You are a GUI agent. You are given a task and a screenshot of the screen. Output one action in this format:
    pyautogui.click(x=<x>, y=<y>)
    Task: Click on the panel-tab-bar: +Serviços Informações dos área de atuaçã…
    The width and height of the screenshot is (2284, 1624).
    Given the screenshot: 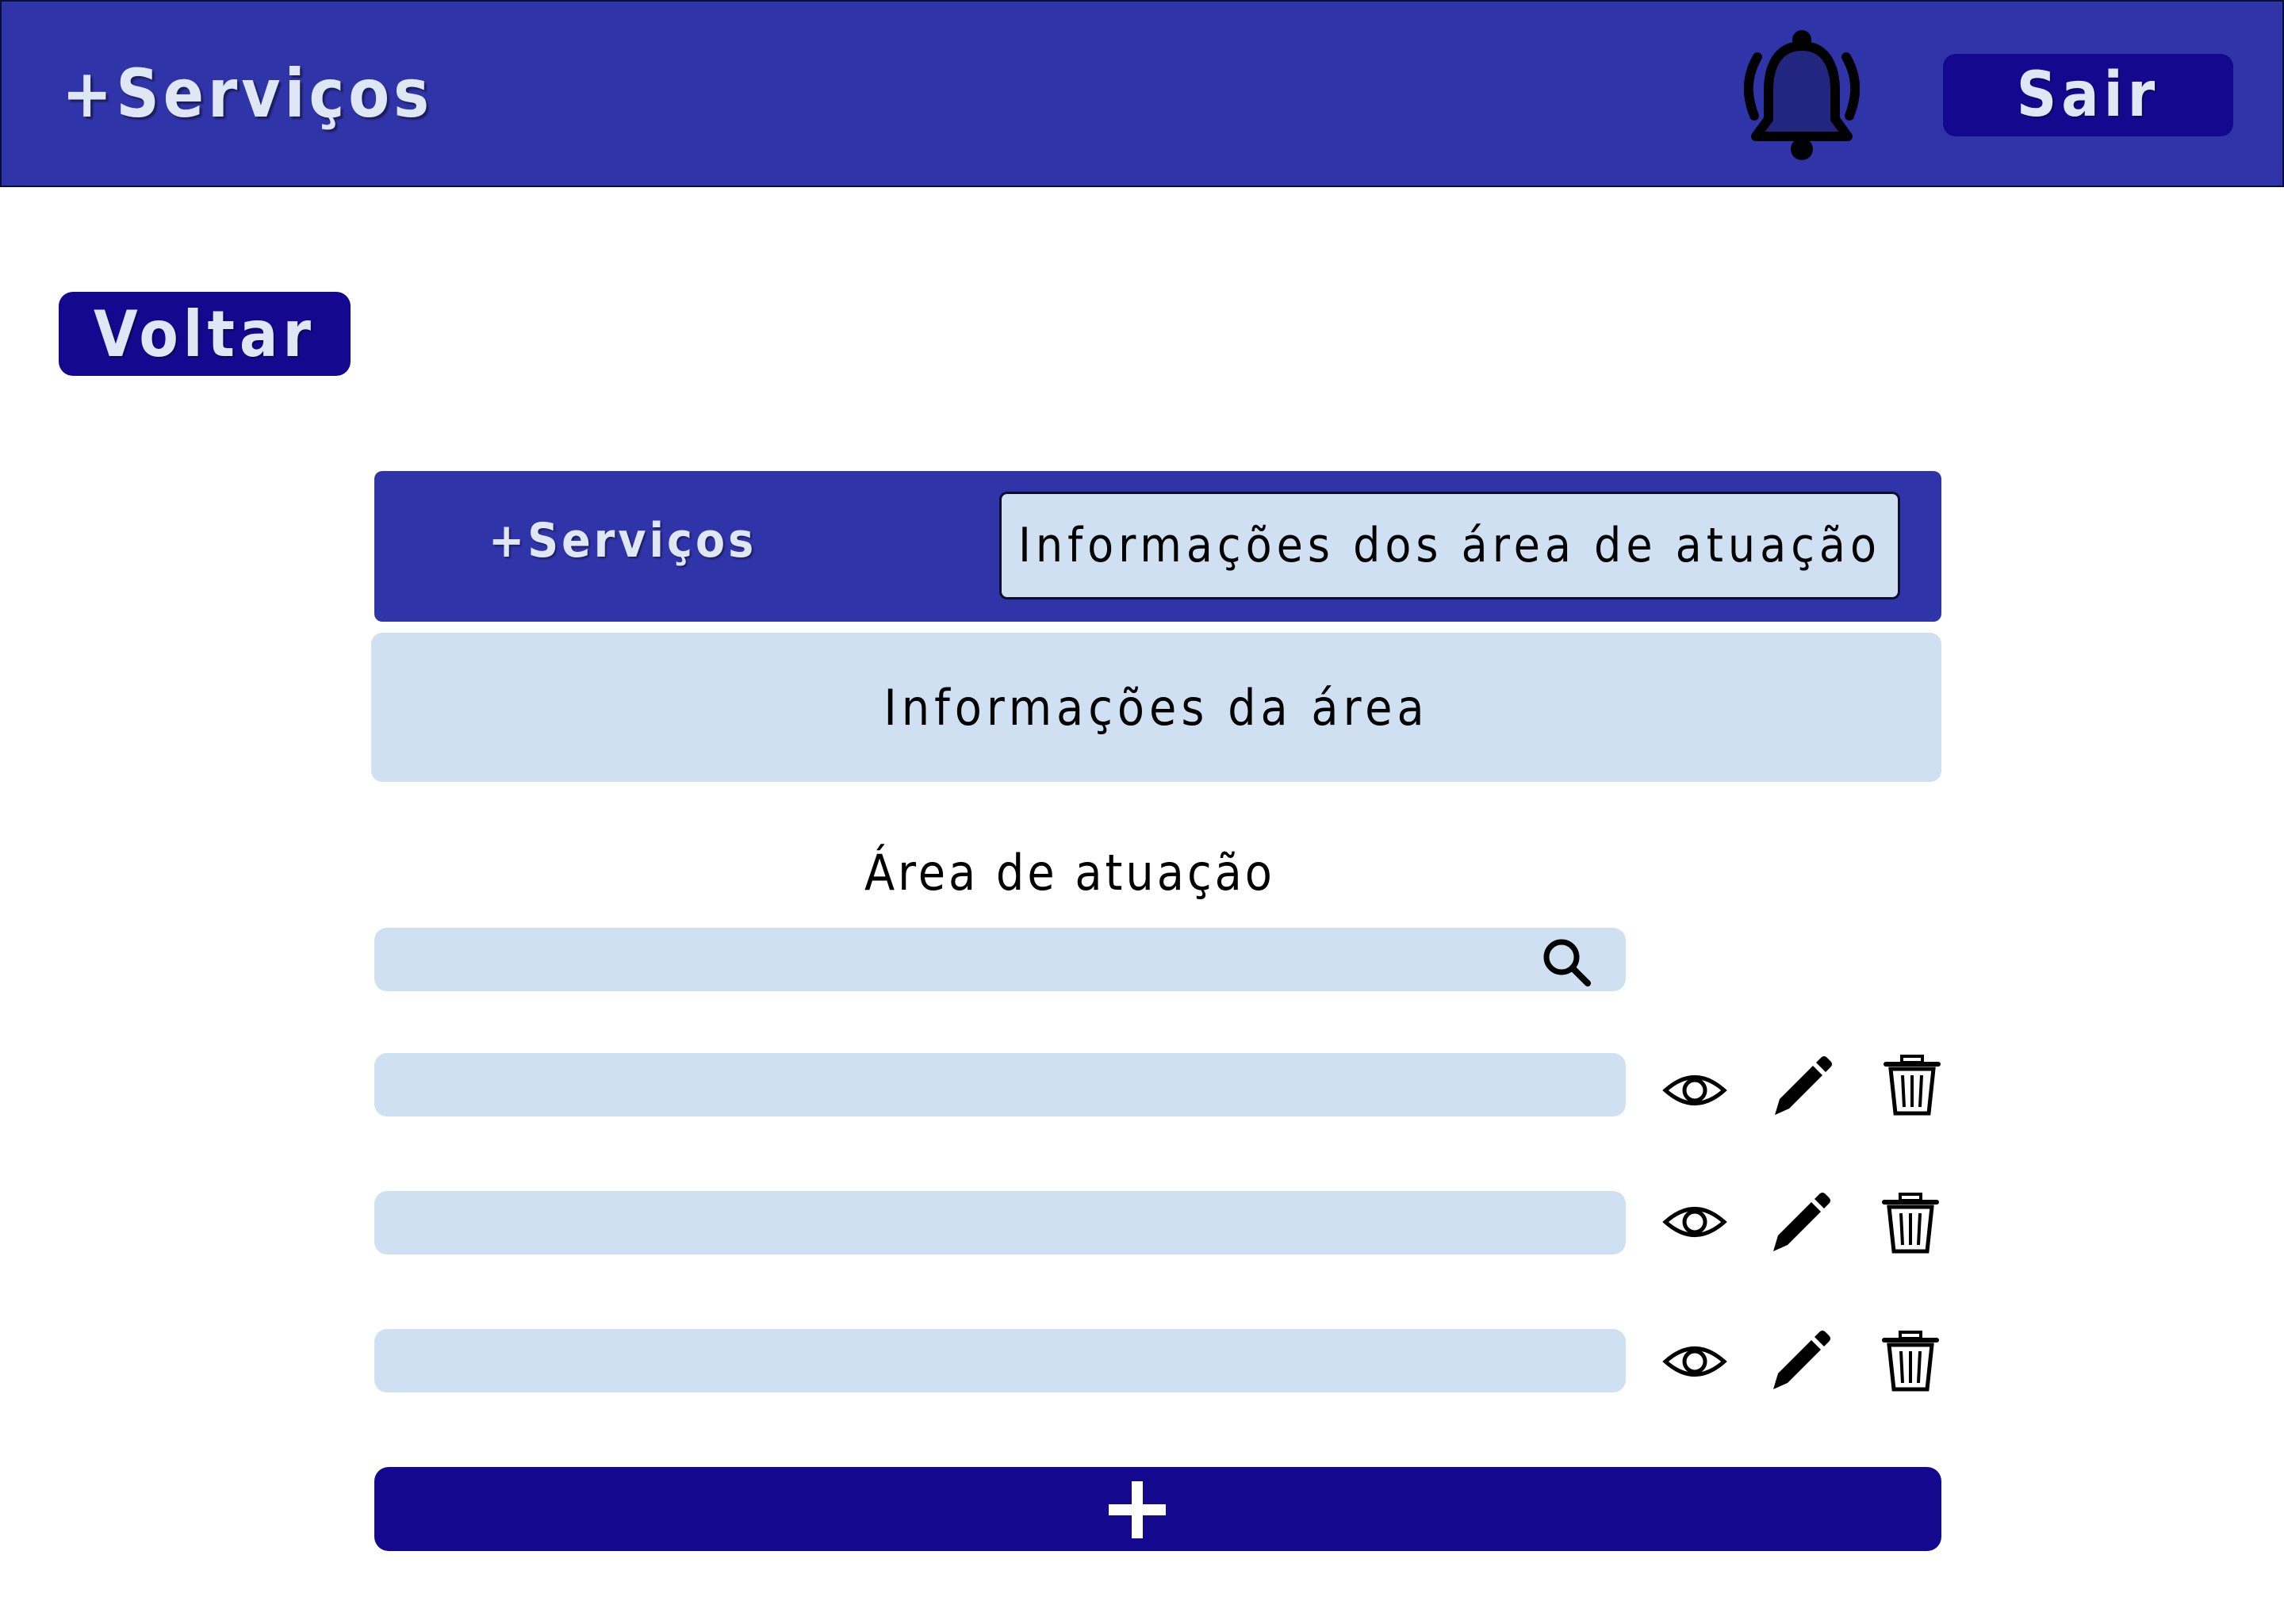 What is the action you would take?
    pyautogui.click(x=1157, y=546)
    